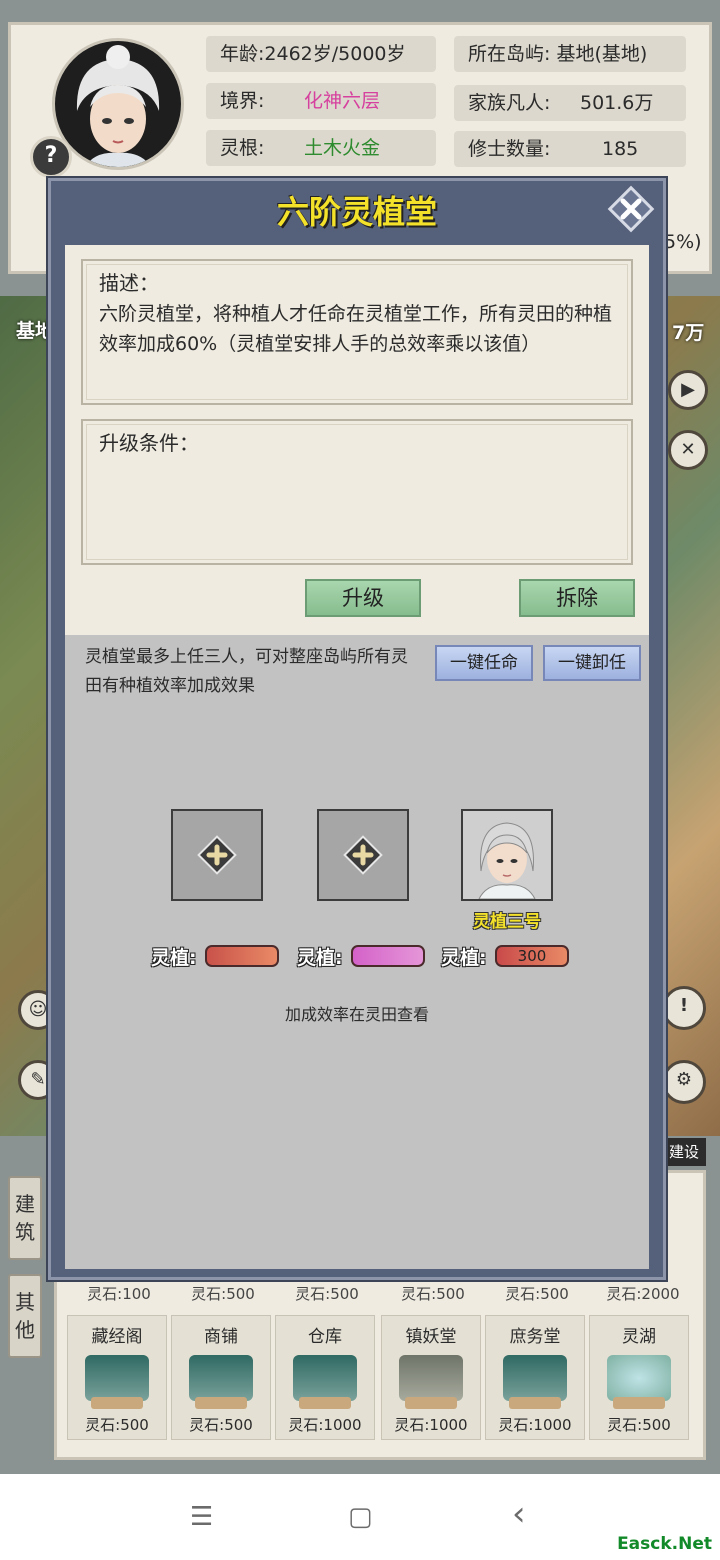 The image size is (720, 1560). I want to click on play-icon: ▶, so click(688, 390).